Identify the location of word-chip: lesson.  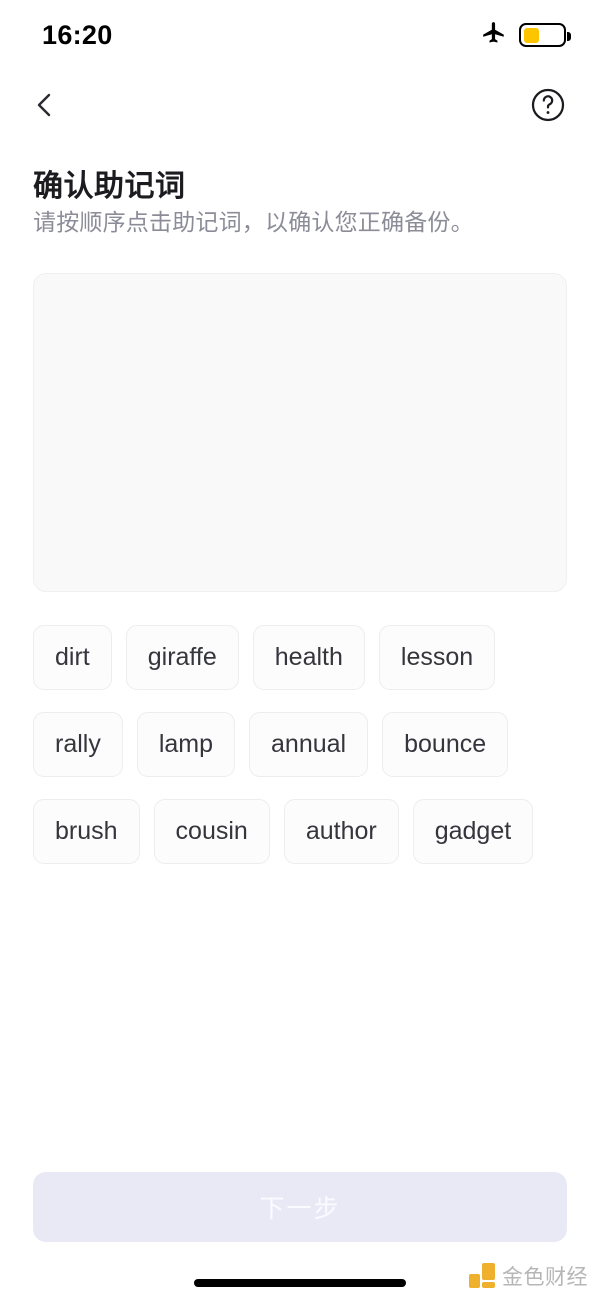
(437, 657).